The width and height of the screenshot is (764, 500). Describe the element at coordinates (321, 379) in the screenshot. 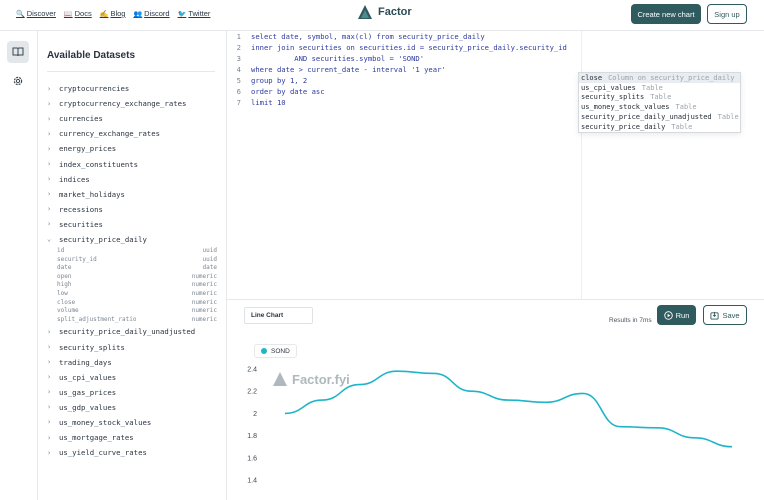

I see `watermark-text: Factor.fyi` at that location.